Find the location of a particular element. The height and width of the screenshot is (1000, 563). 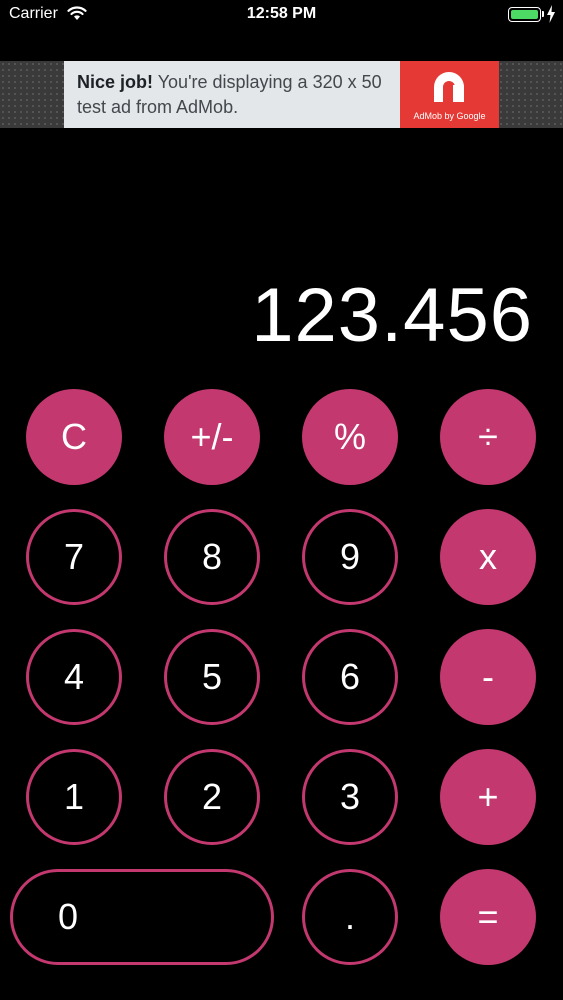

decimal-button: . is located at coordinates (350, 917).